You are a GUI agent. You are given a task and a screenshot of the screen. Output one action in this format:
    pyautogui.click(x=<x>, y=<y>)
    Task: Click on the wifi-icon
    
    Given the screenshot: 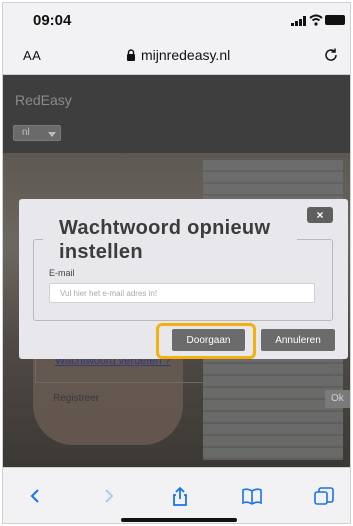 What is the action you would take?
    pyautogui.click(x=316, y=20)
    